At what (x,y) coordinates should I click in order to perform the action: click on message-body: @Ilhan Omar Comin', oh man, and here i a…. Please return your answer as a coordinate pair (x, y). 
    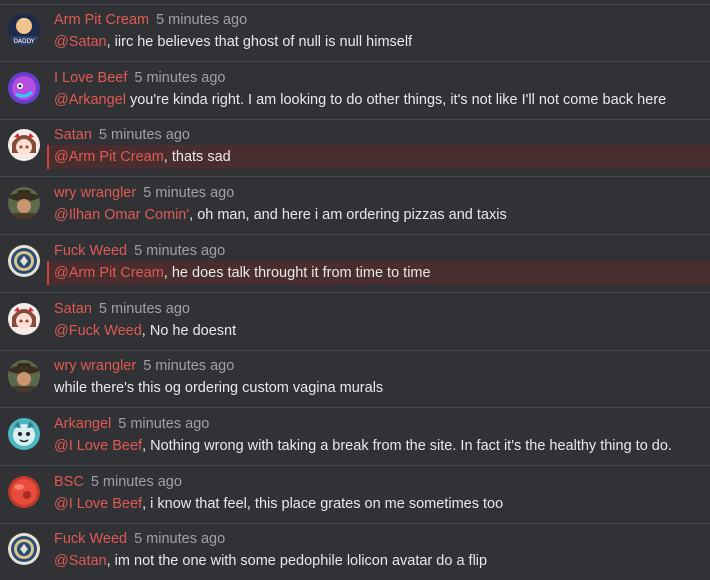
    Looking at the image, I should click on (280, 215).